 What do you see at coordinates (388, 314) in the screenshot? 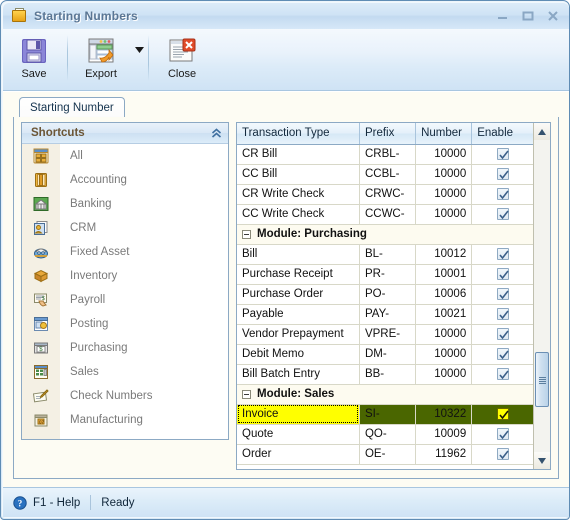
I see `cell-prefix: PAY-` at bounding box center [388, 314].